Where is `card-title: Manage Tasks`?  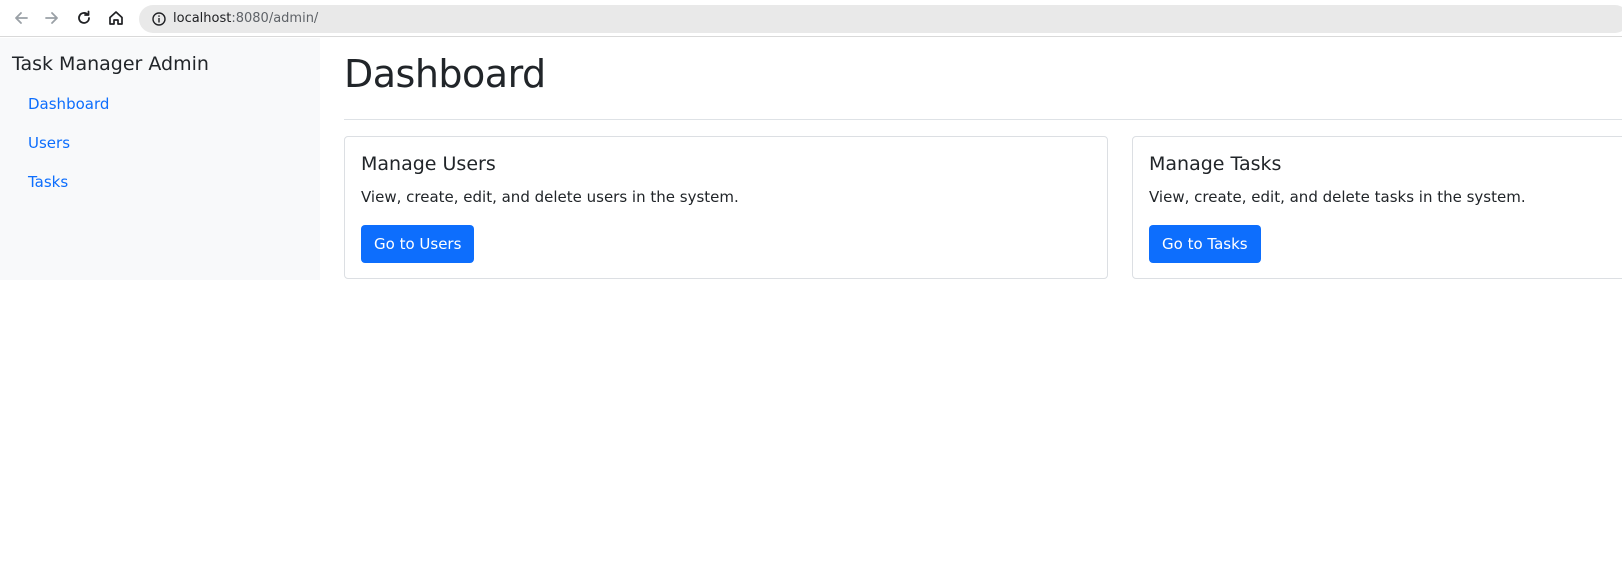
card-title: Manage Tasks is located at coordinates (1215, 164).